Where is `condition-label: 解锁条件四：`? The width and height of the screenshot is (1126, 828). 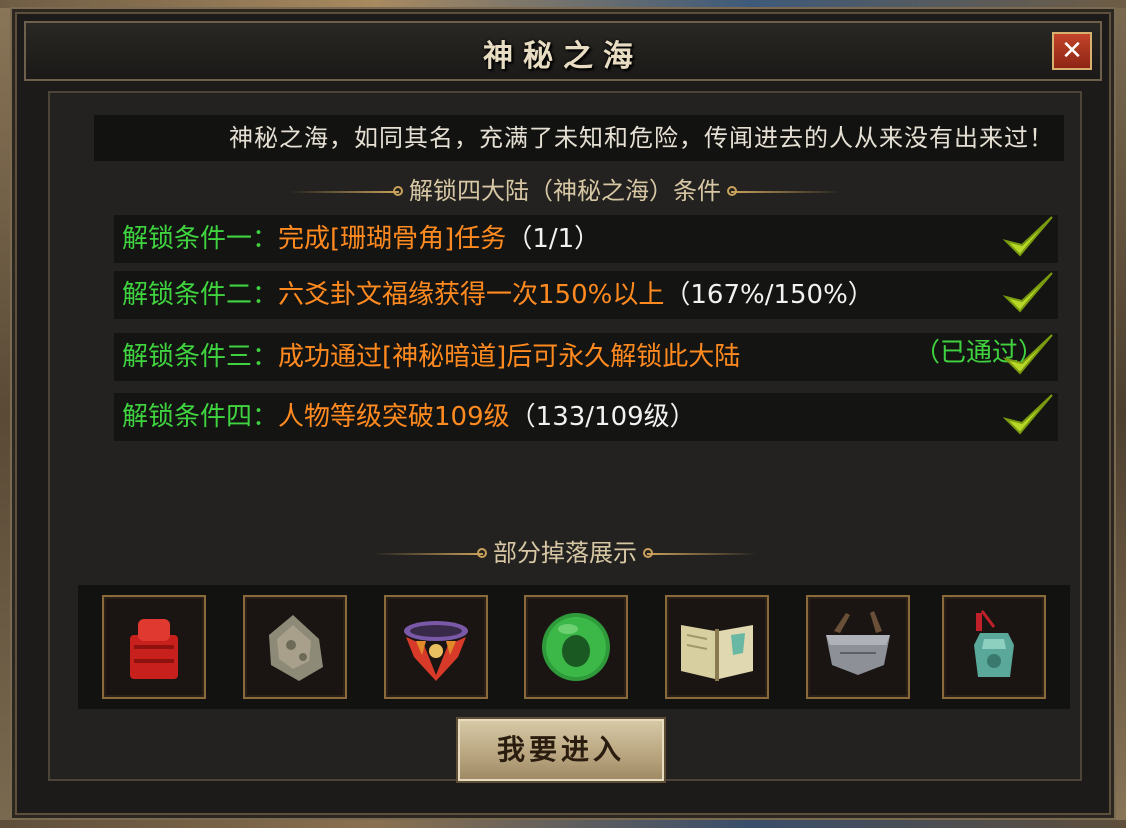 condition-label: 解锁条件四： is located at coordinates (200, 417).